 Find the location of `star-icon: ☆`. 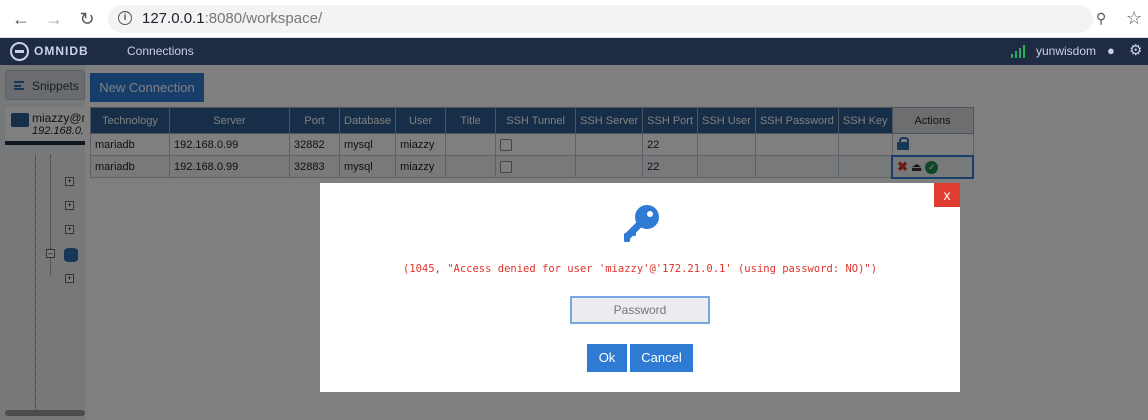

star-icon: ☆ is located at coordinates (1134, 18).